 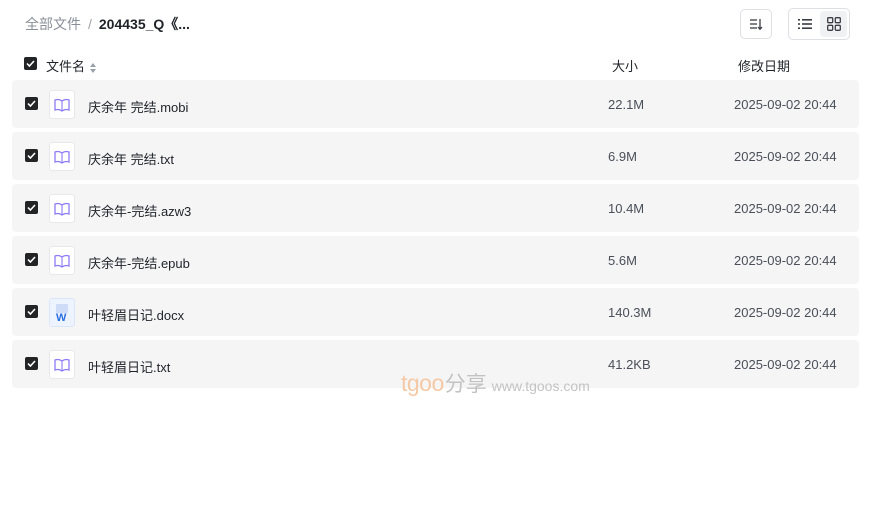 What do you see at coordinates (435, 208) in the screenshot?
I see `file-row: 庆余年-完结.azw3 10.4M 2025-09-02 20:44` at bounding box center [435, 208].